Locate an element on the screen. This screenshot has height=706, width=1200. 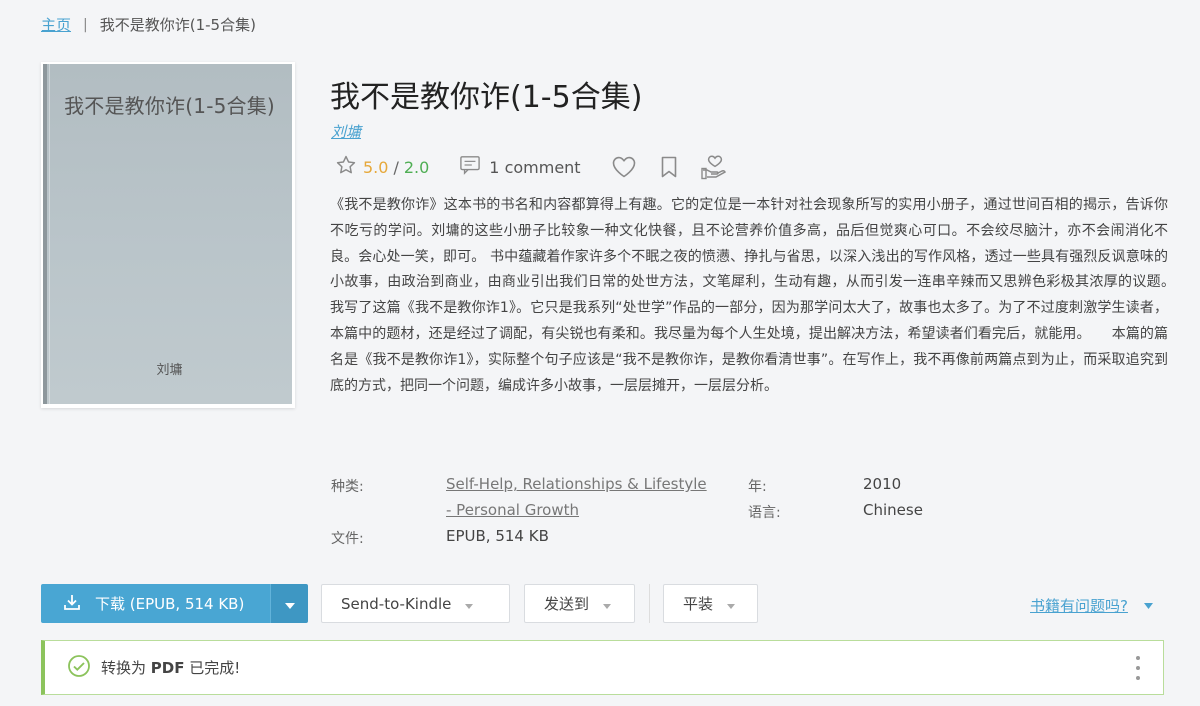
comments-count: 1 comment is located at coordinates (535, 167).